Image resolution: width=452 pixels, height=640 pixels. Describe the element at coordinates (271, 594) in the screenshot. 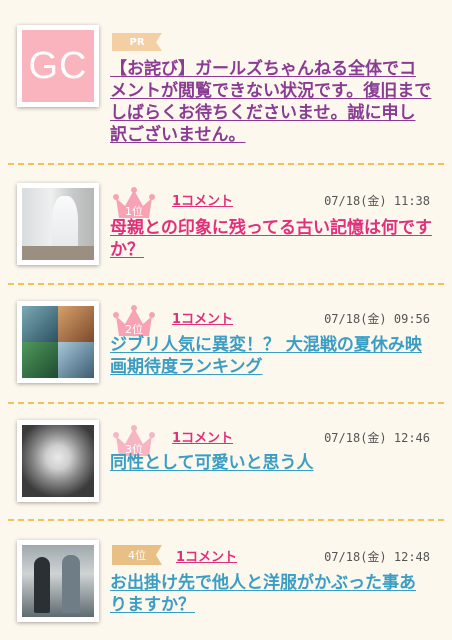

I see `article-title-link: お出掛け先で他人と洋服がかぶった事ありますか？` at that location.